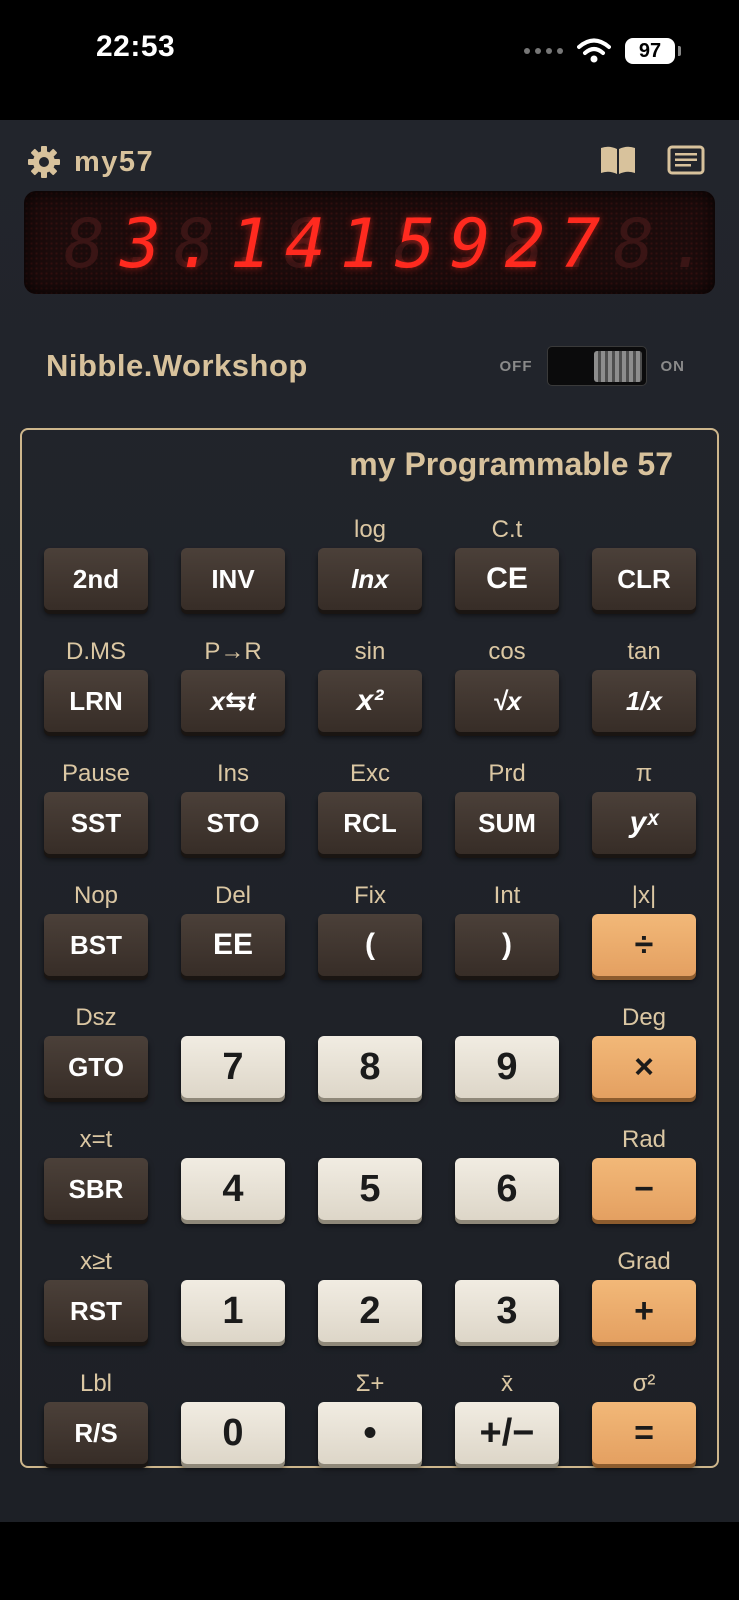 Image resolution: width=739 pixels, height=1600 pixels. I want to click on key-alt-label: σ², so click(644, 1383).